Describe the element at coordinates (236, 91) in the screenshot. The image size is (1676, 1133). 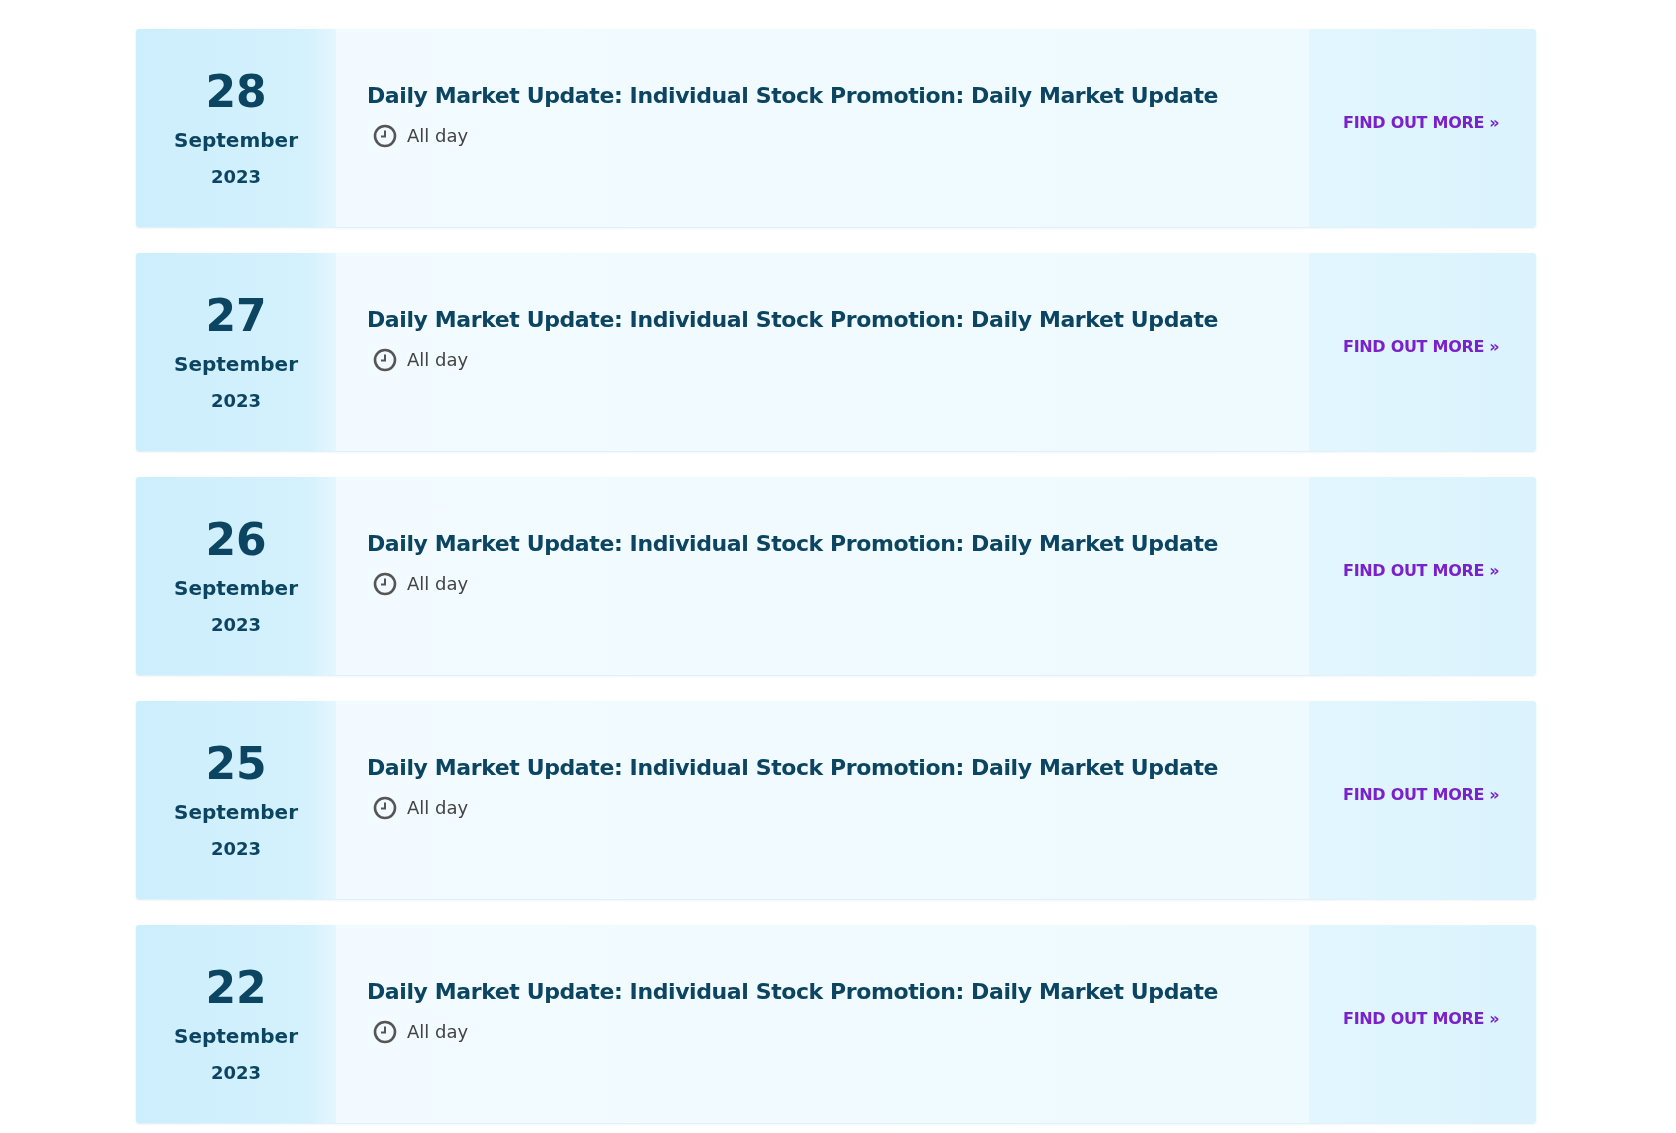
I see `event-day: 28` at that location.